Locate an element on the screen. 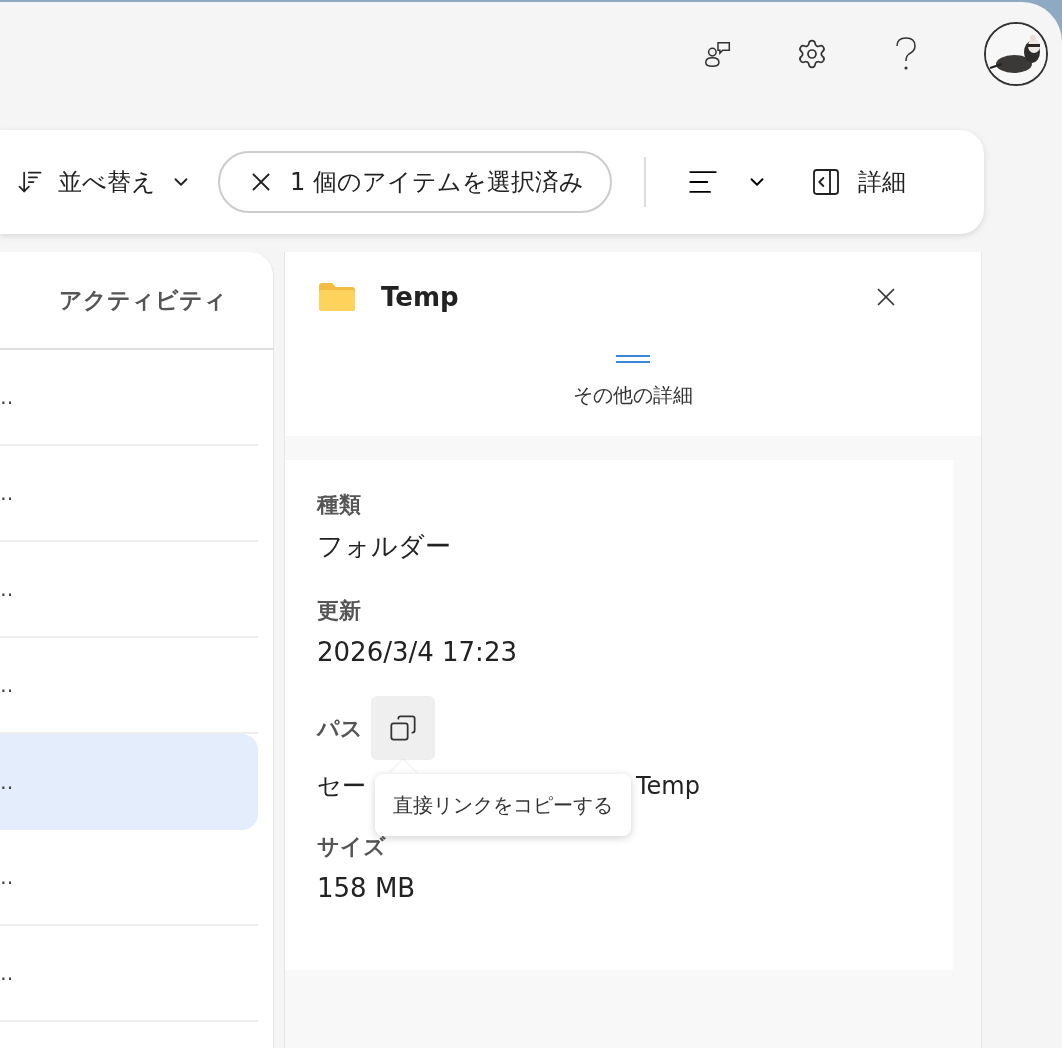  list-row: ‥ is located at coordinates (129, 782).